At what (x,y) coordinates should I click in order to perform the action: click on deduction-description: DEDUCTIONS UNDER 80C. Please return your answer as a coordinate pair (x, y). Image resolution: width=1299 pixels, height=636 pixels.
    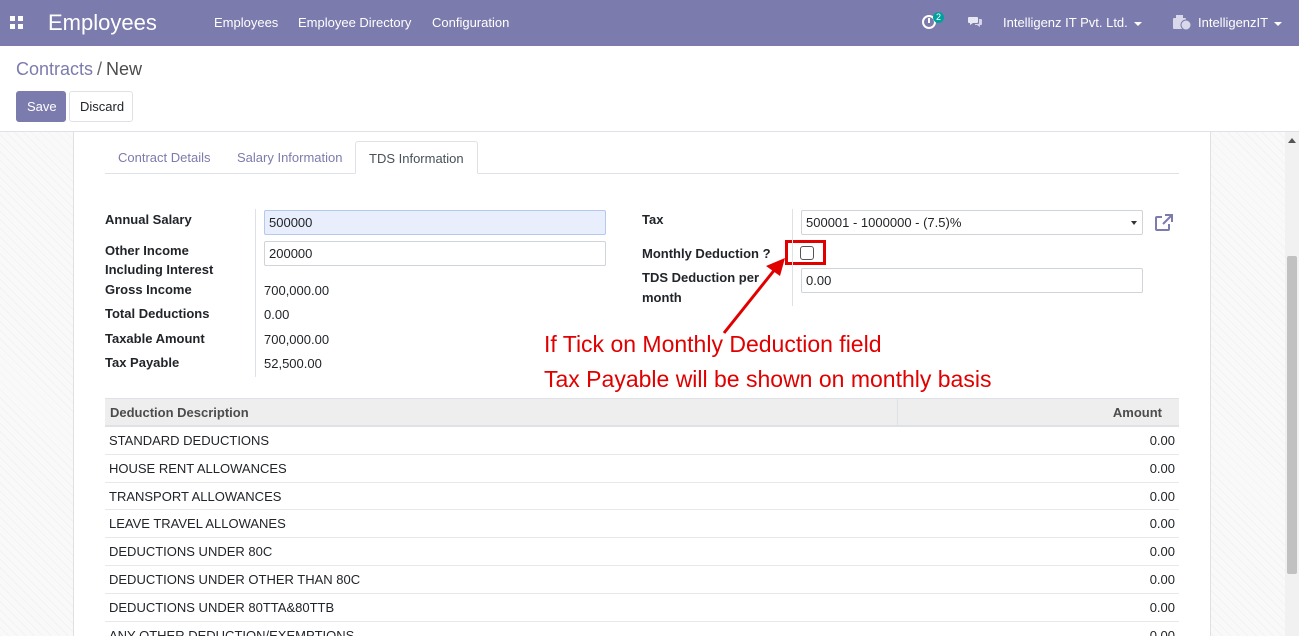
    Looking at the image, I should click on (191, 552).